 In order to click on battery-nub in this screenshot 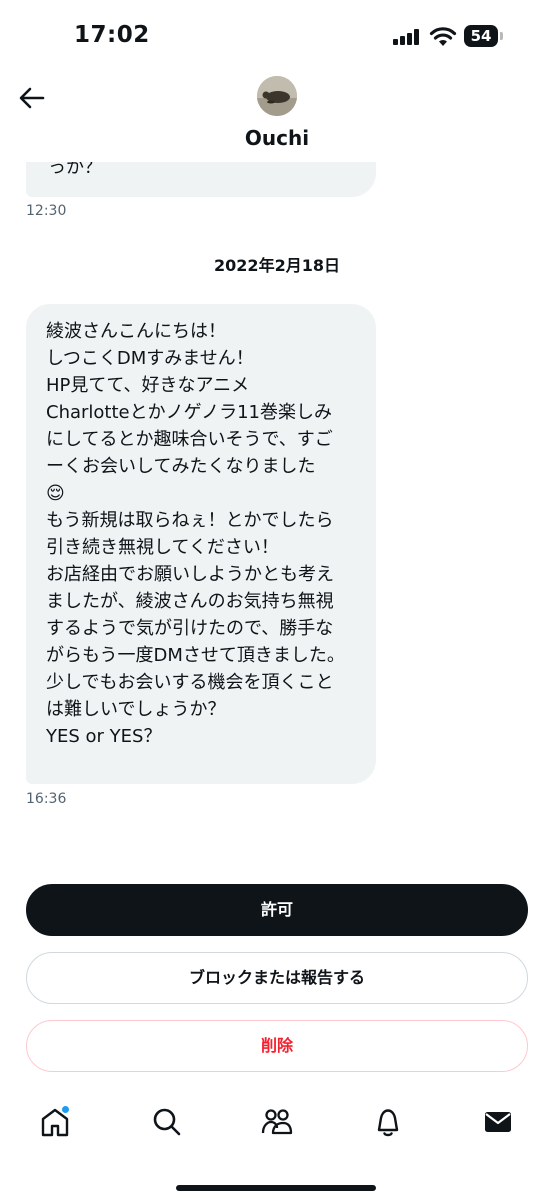, I will do `click(501, 36)`.